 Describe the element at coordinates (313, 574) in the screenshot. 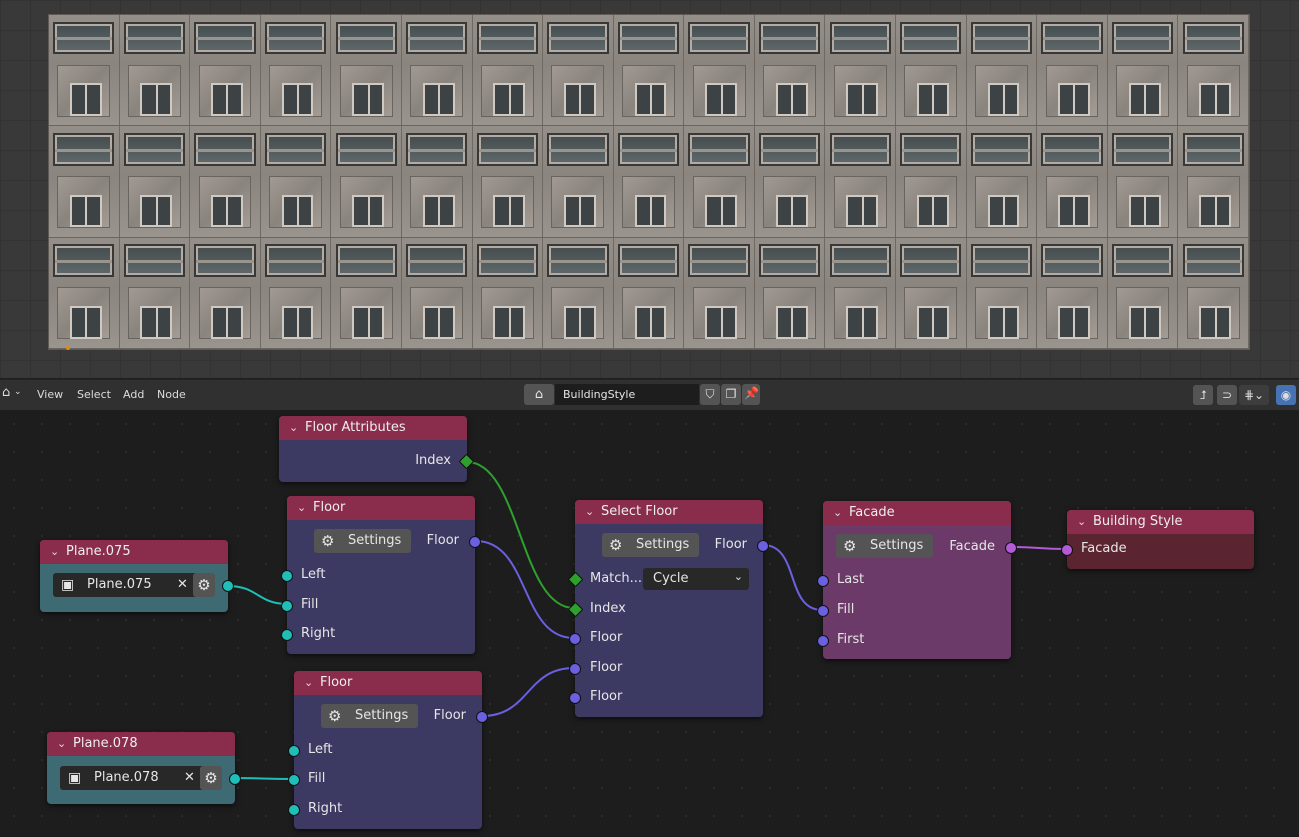

I see `socket-label-left: Left` at that location.